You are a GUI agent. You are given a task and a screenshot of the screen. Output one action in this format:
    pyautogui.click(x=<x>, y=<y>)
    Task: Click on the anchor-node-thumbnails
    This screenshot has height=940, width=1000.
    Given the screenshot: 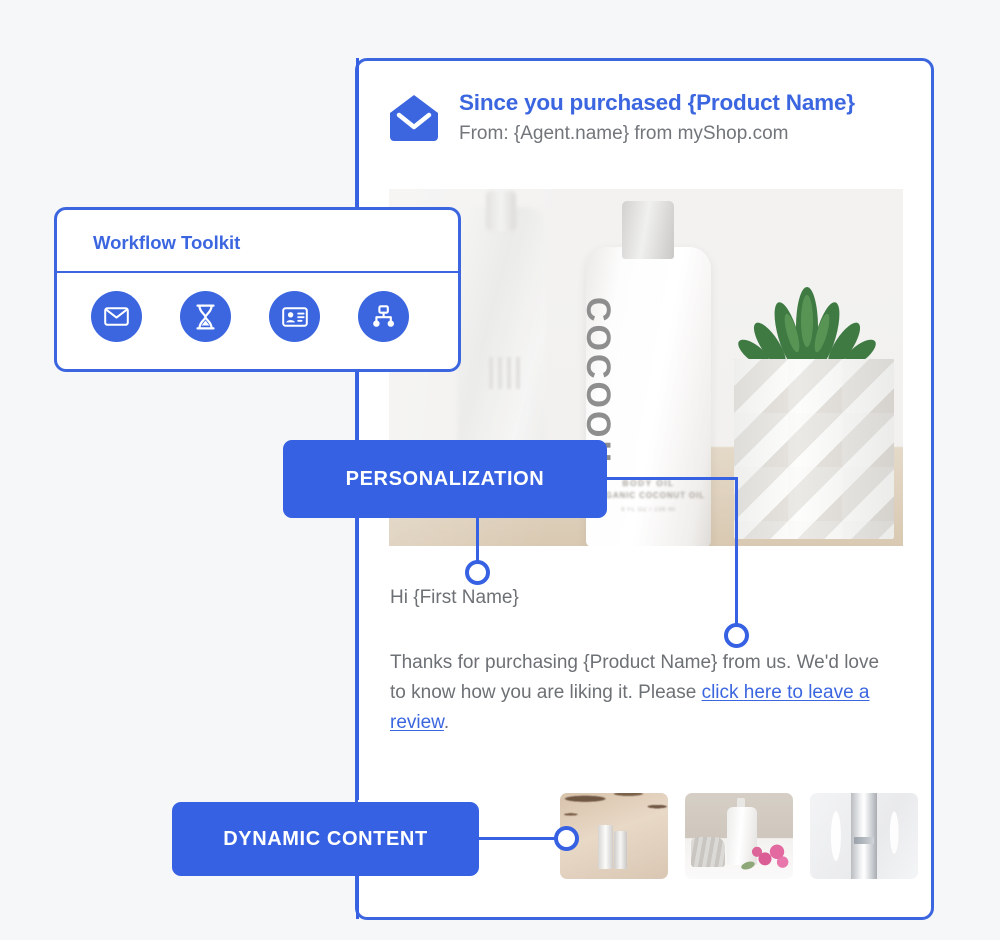 What is the action you would take?
    pyautogui.click(x=566, y=838)
    